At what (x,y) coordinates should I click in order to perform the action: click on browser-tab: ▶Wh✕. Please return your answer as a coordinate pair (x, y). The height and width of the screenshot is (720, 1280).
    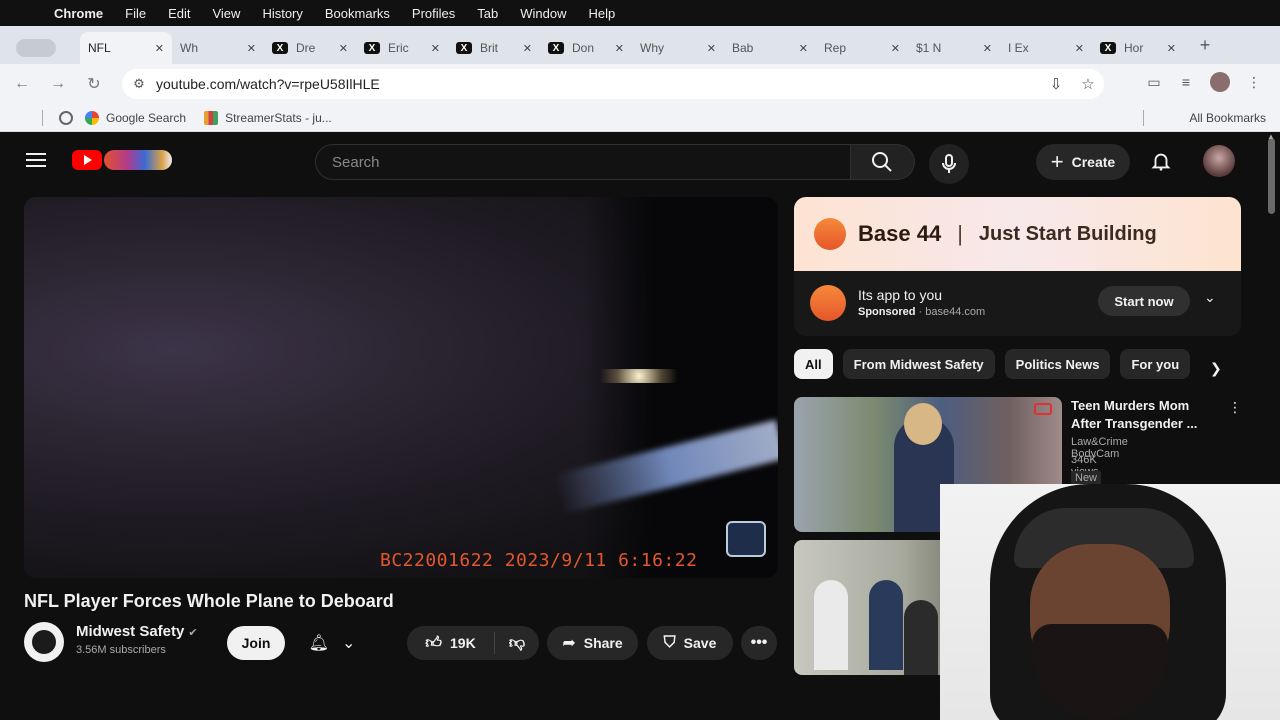
    Looking at the image, I should click on (218, 104).